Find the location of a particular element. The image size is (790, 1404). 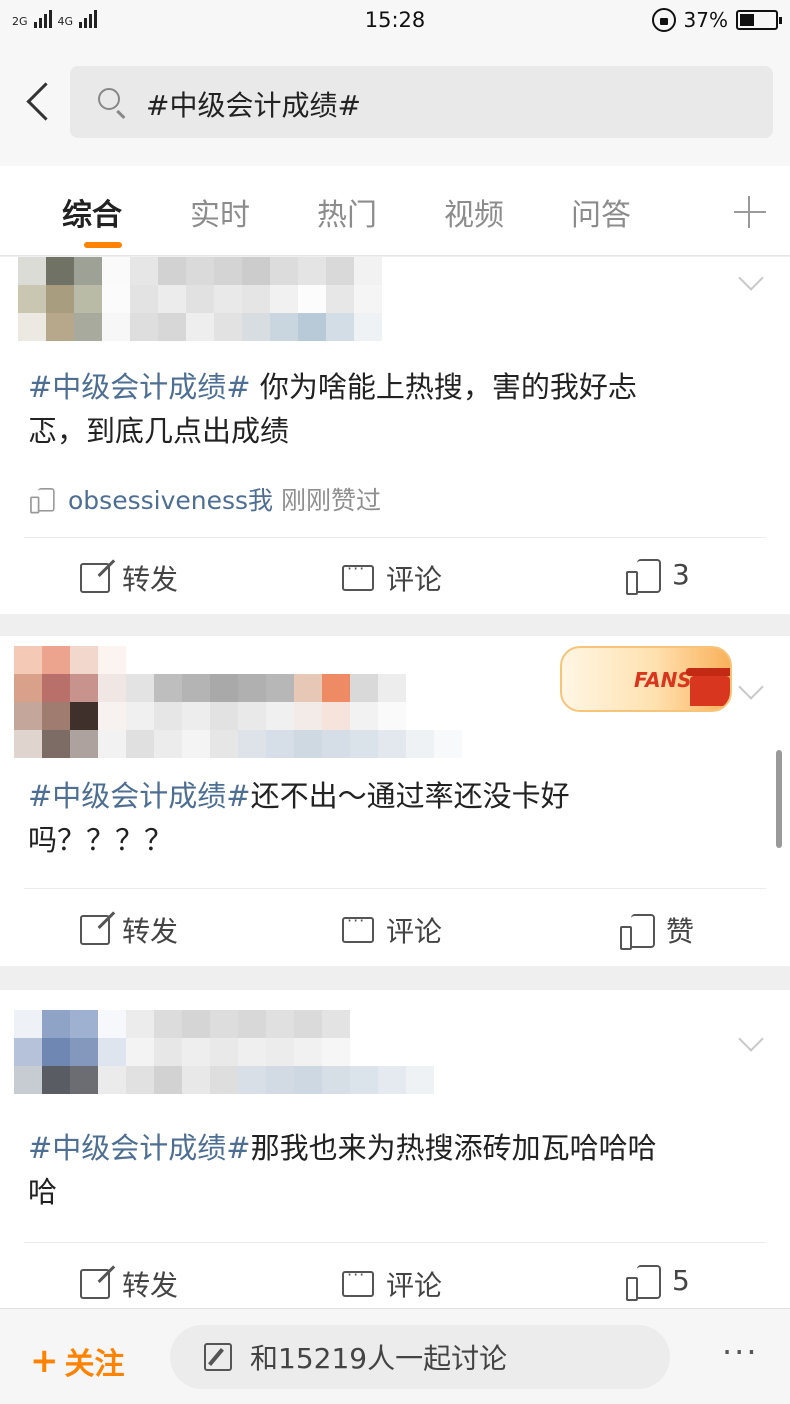

discuss-label: 和15219人一起讨论 is located at coordinates (379, 1358).